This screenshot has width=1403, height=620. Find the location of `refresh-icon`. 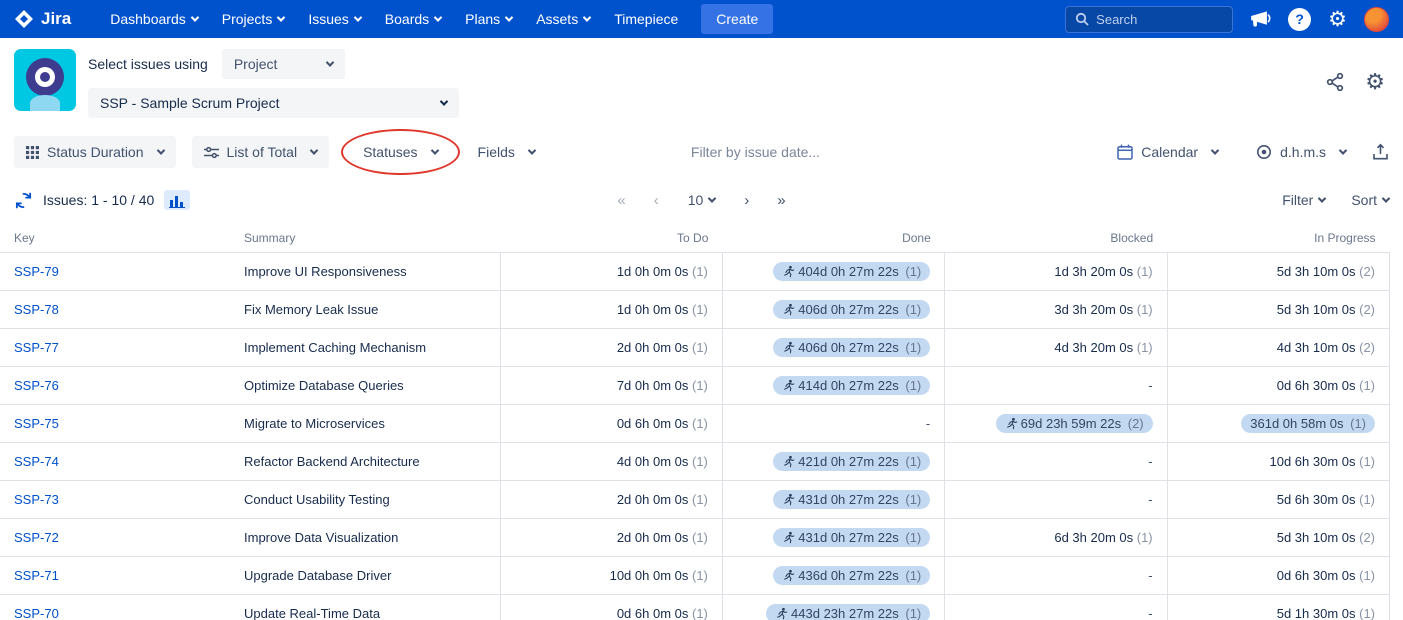

refresh-icon is located at coordinates (23, 200).